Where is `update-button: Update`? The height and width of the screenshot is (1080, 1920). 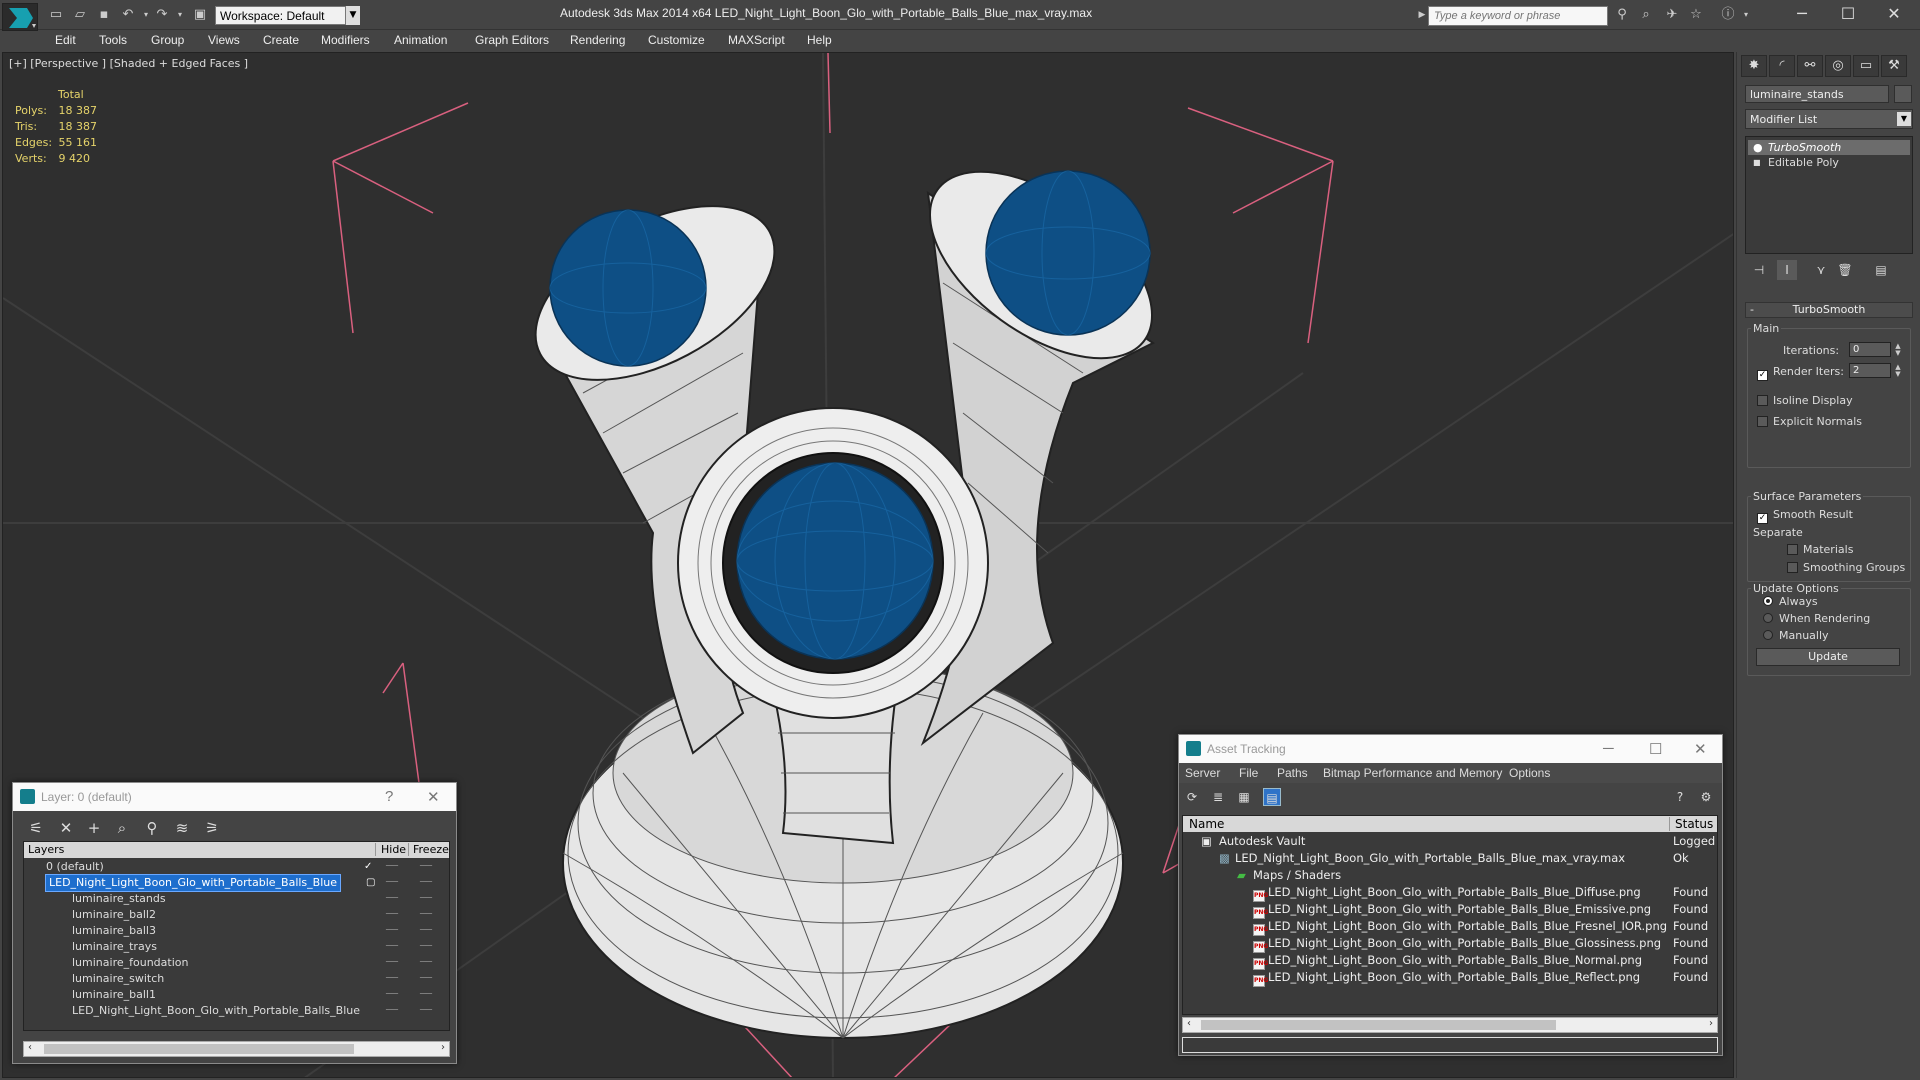 update-button: Update is located at coordinates (1828, 657).